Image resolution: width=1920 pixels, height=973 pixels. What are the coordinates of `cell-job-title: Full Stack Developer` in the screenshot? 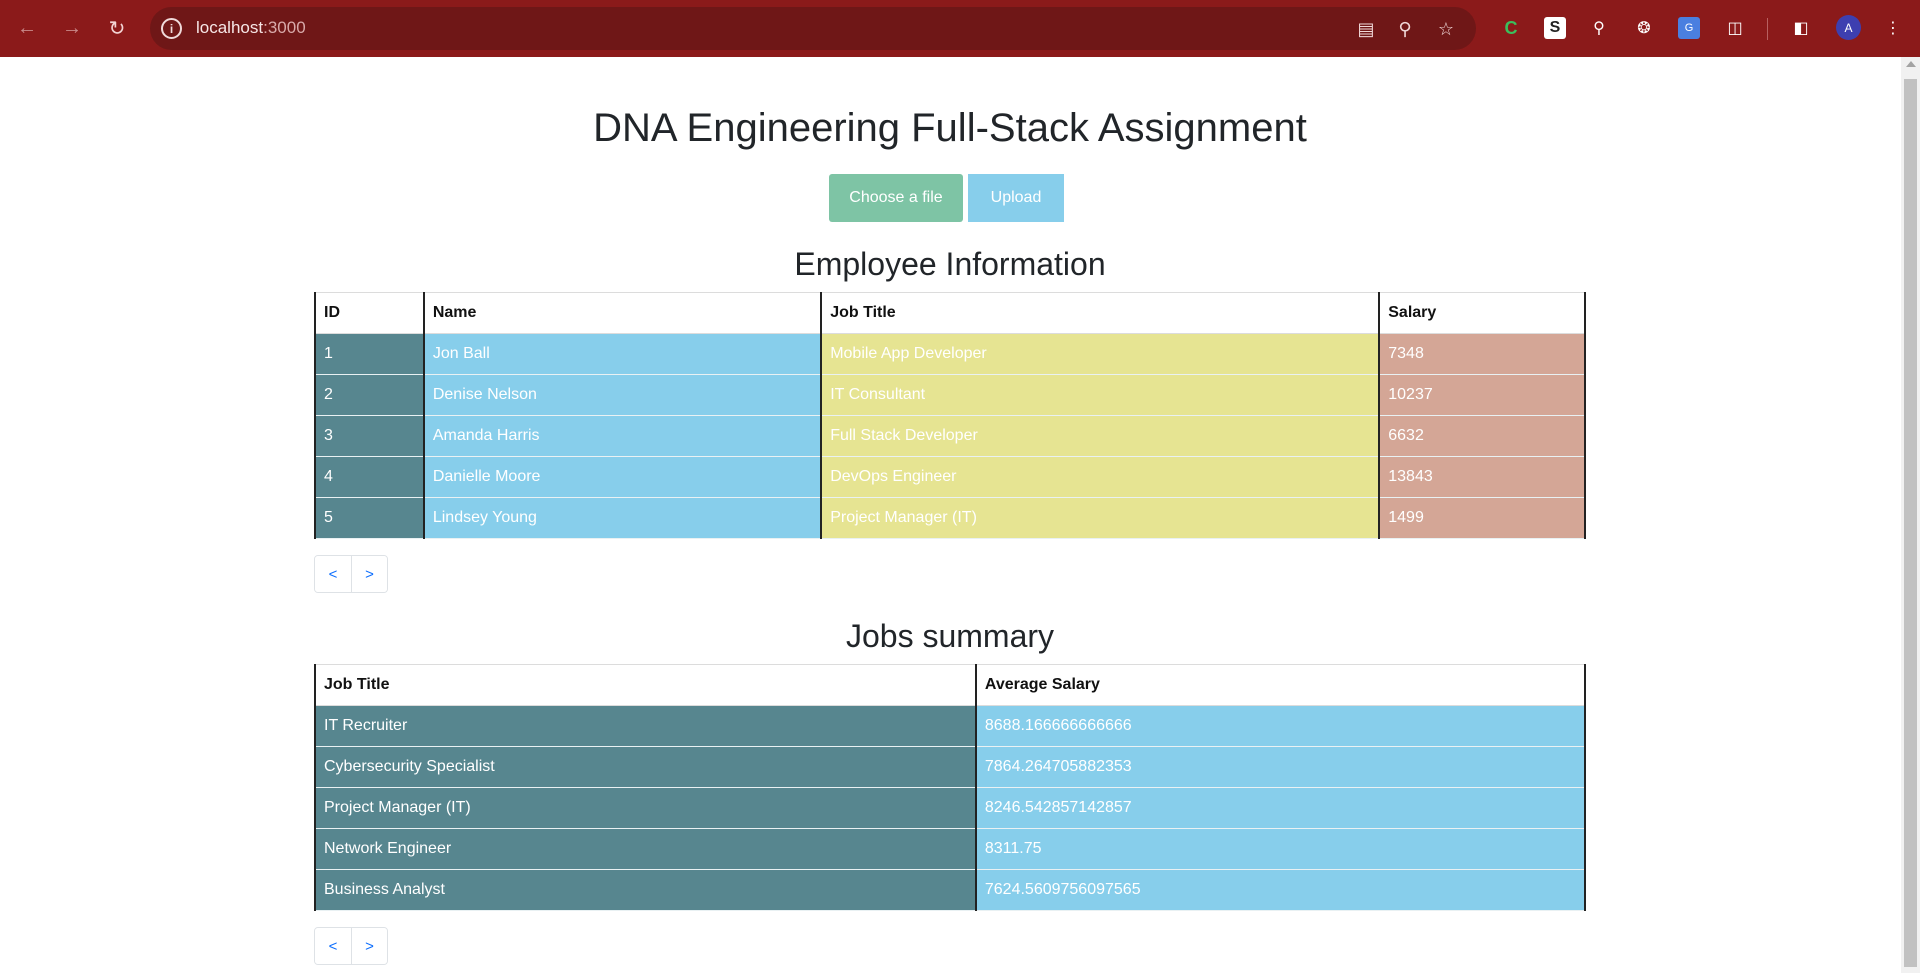 It's located at (1100, 436).